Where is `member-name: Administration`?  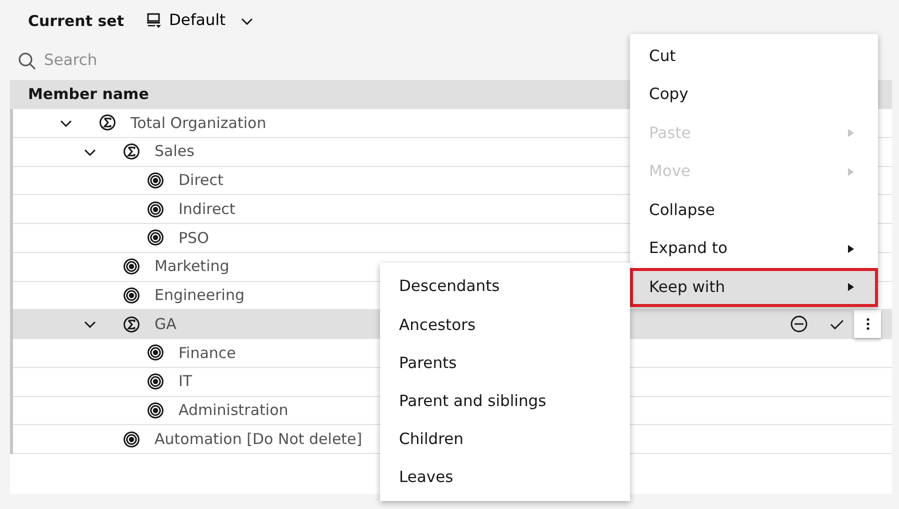 member-name: Administration is located at coordinates (233, 411).